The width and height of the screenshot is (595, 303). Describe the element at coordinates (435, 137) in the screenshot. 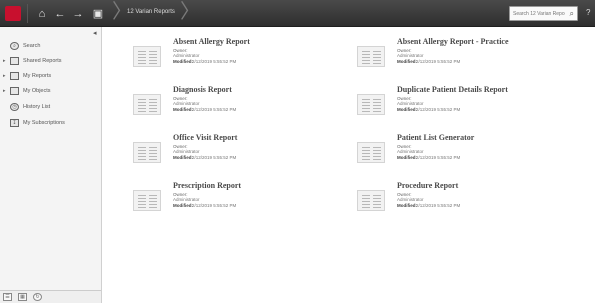

I see `report-title: Patient List Generator` at that location.